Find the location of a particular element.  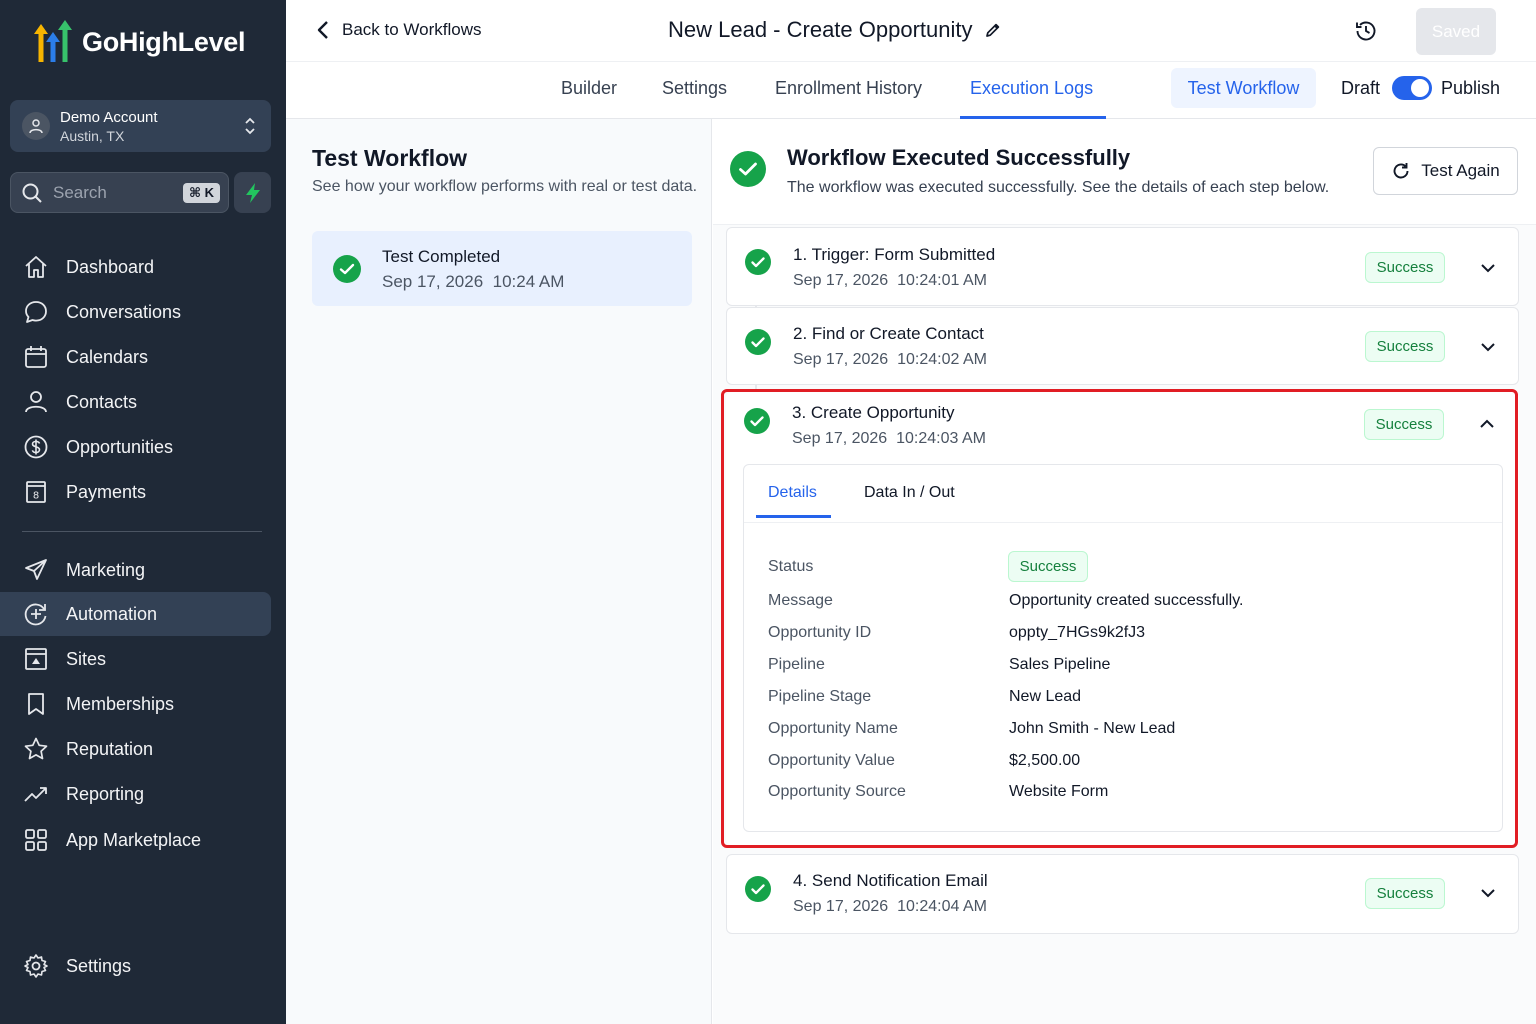

run-title: Test Completed is located at coordinates (441, 256).